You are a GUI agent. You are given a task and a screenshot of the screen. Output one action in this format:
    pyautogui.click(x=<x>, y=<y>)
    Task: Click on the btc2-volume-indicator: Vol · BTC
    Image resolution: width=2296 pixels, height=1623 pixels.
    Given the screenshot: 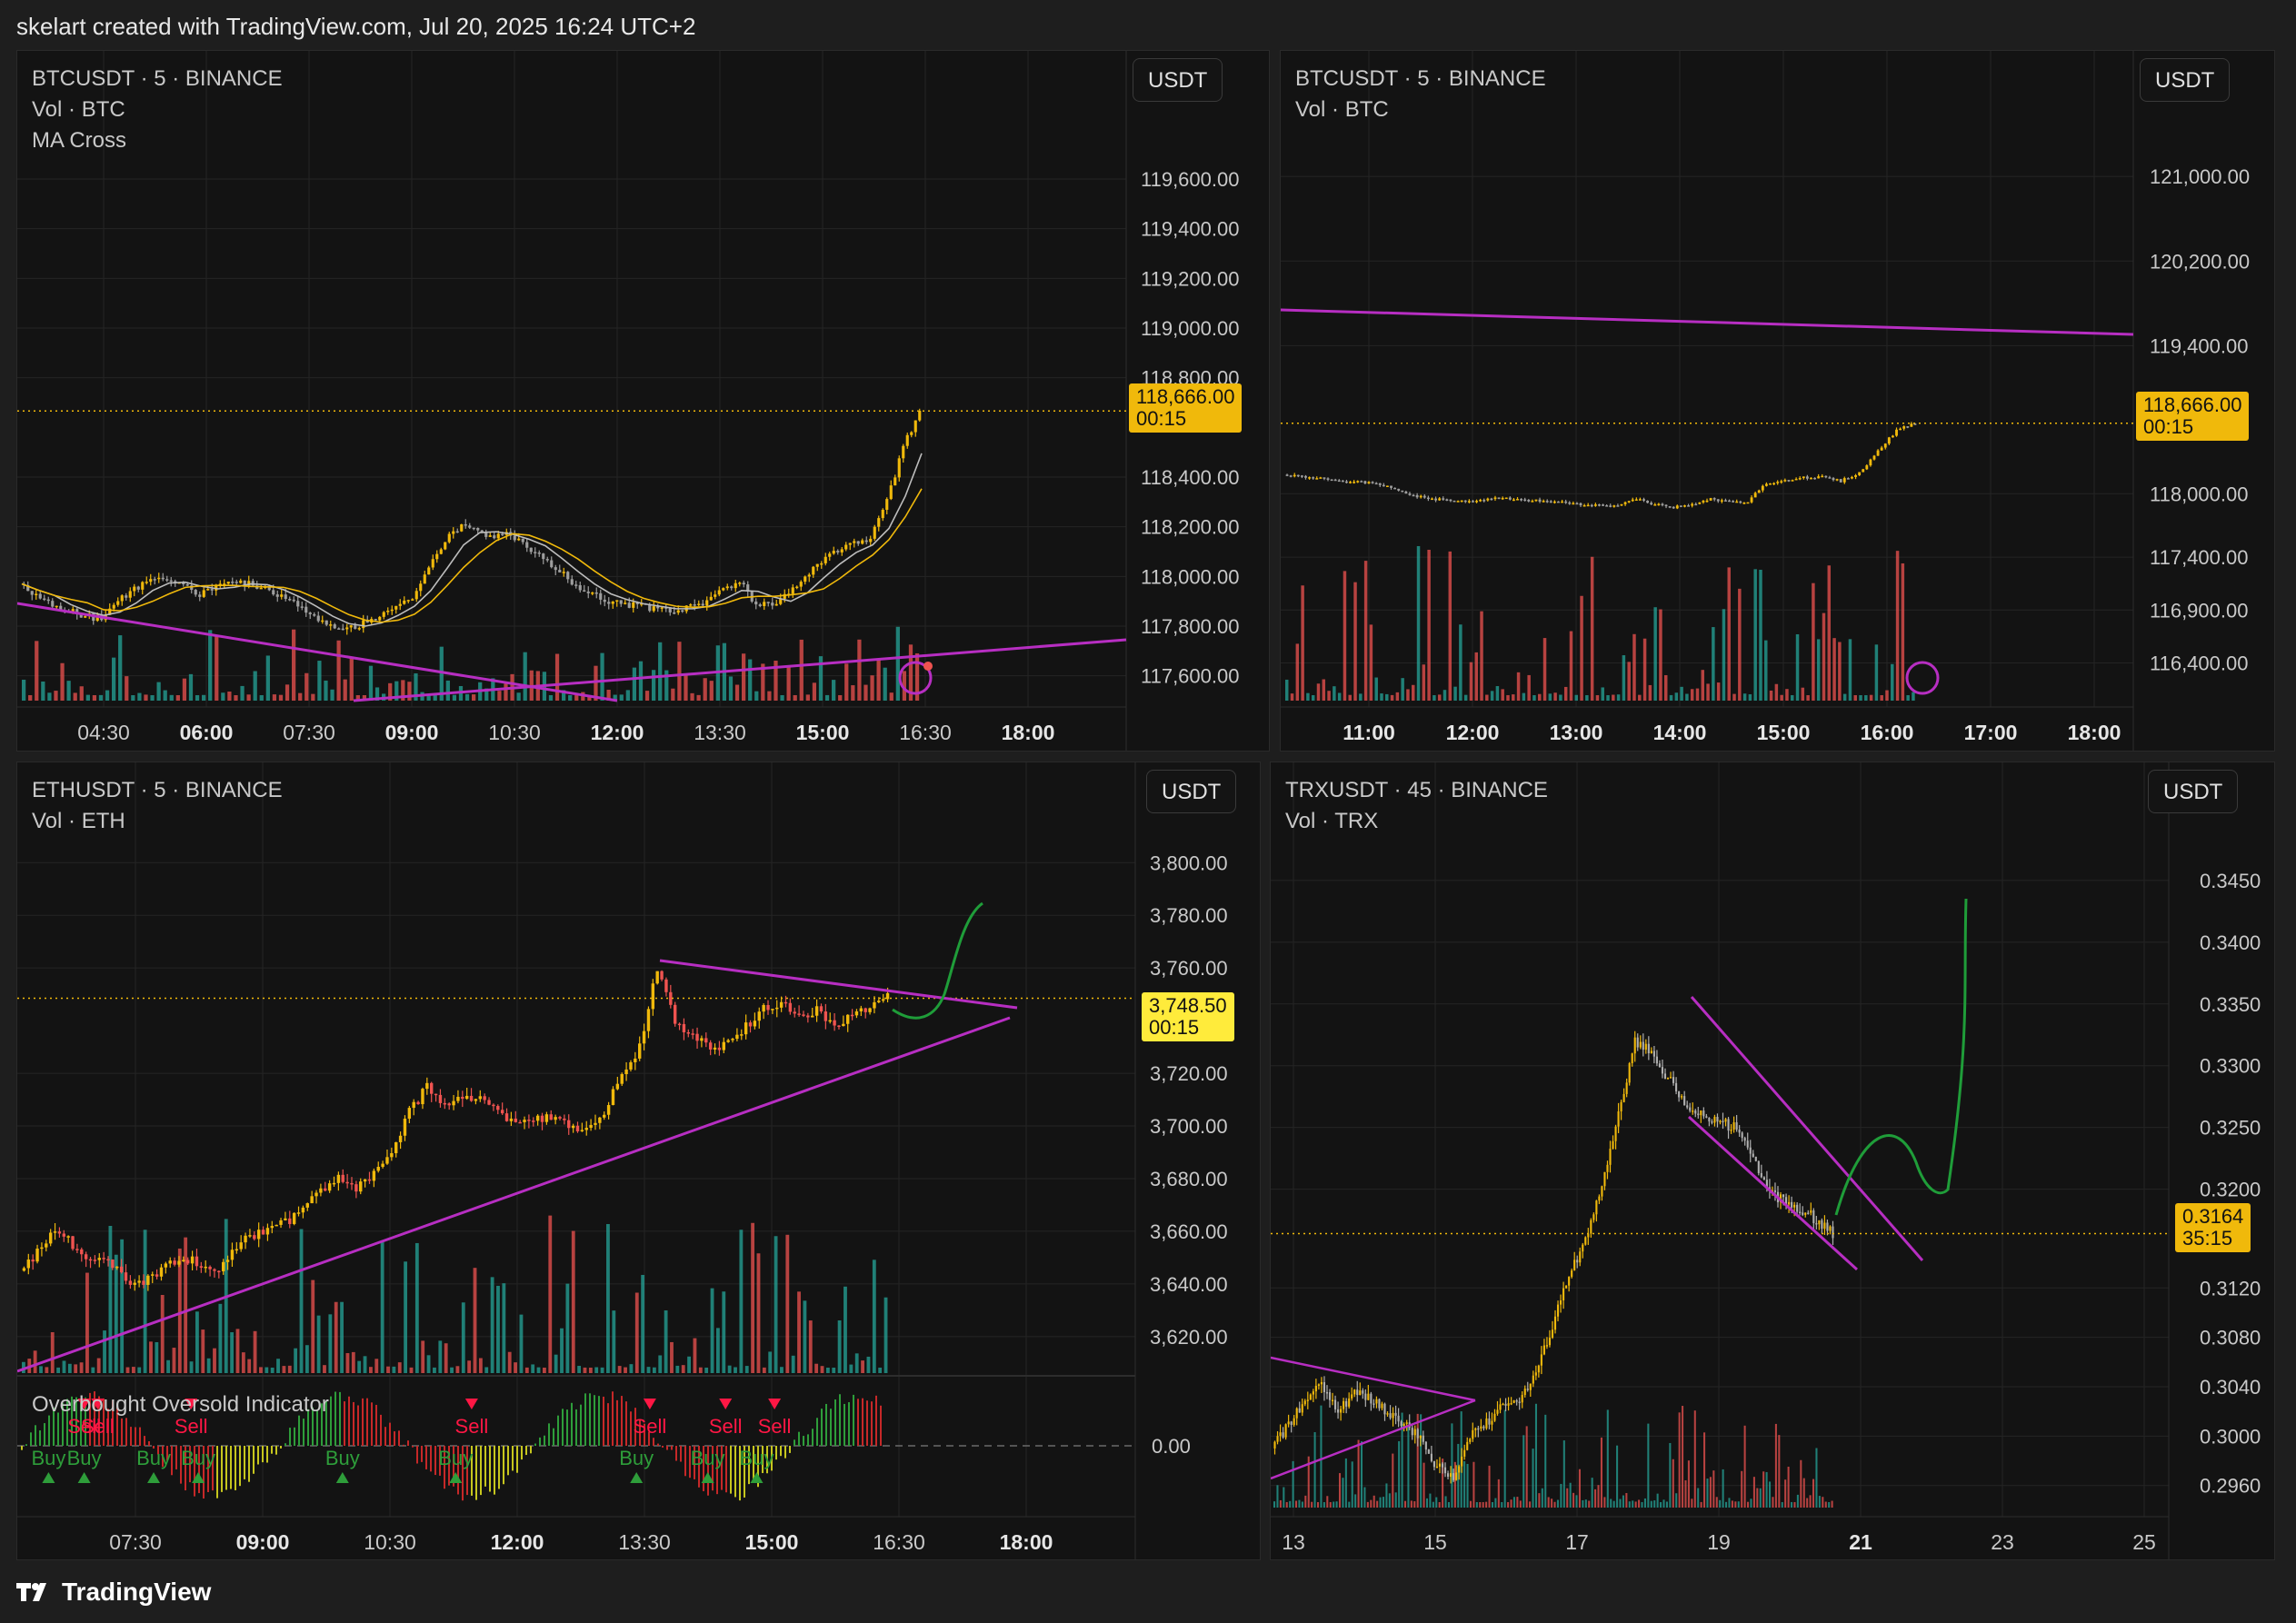 What is the action you would take?
    pyautogui.click(x=1420, y=110)
    